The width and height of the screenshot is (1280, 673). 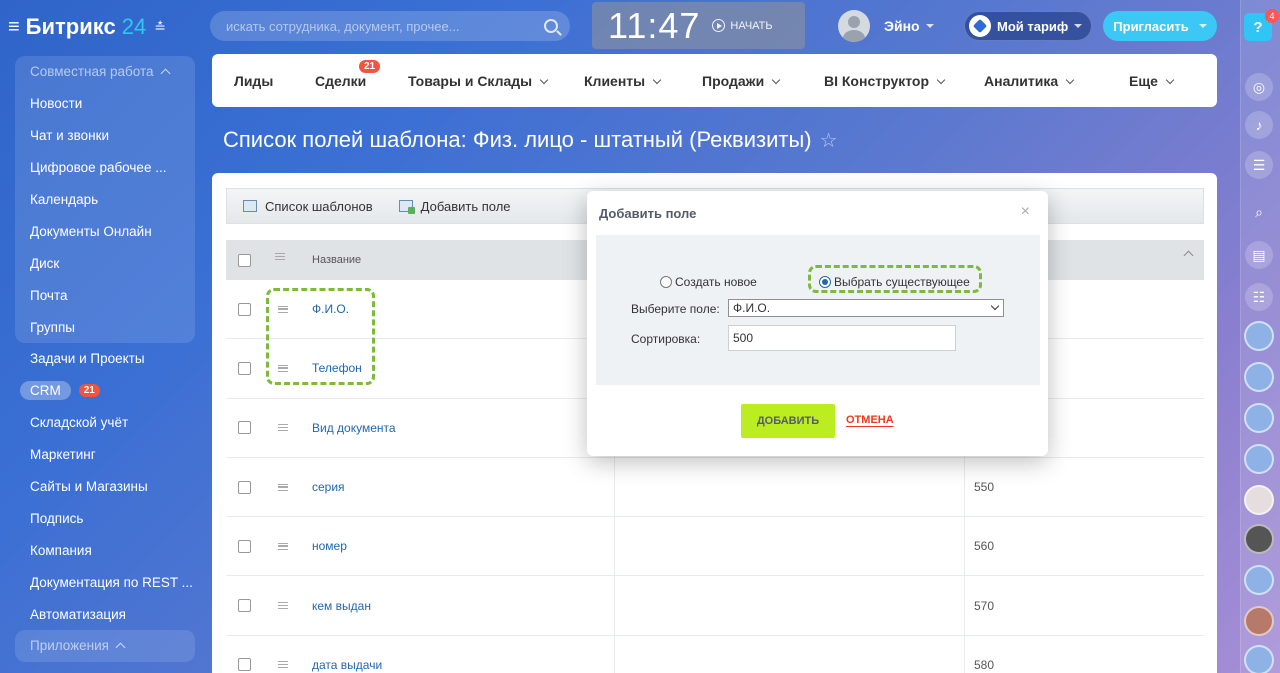 What do you see at coordinates (715, 487) in the screenshot?
I see `table-row: серия 550` at bounding box center [715, 487].